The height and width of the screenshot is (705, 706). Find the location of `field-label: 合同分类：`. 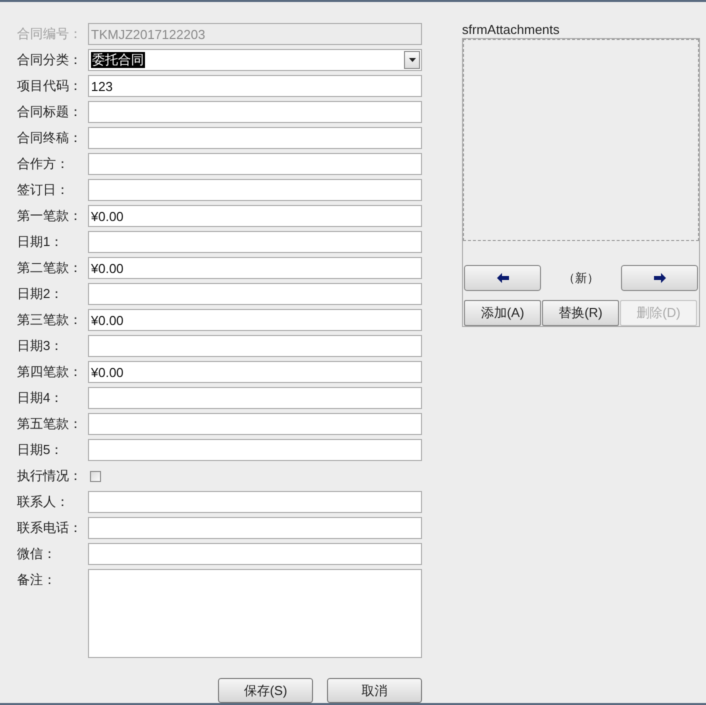

field-label: 合同分类： is located at coordinates (50, 60).